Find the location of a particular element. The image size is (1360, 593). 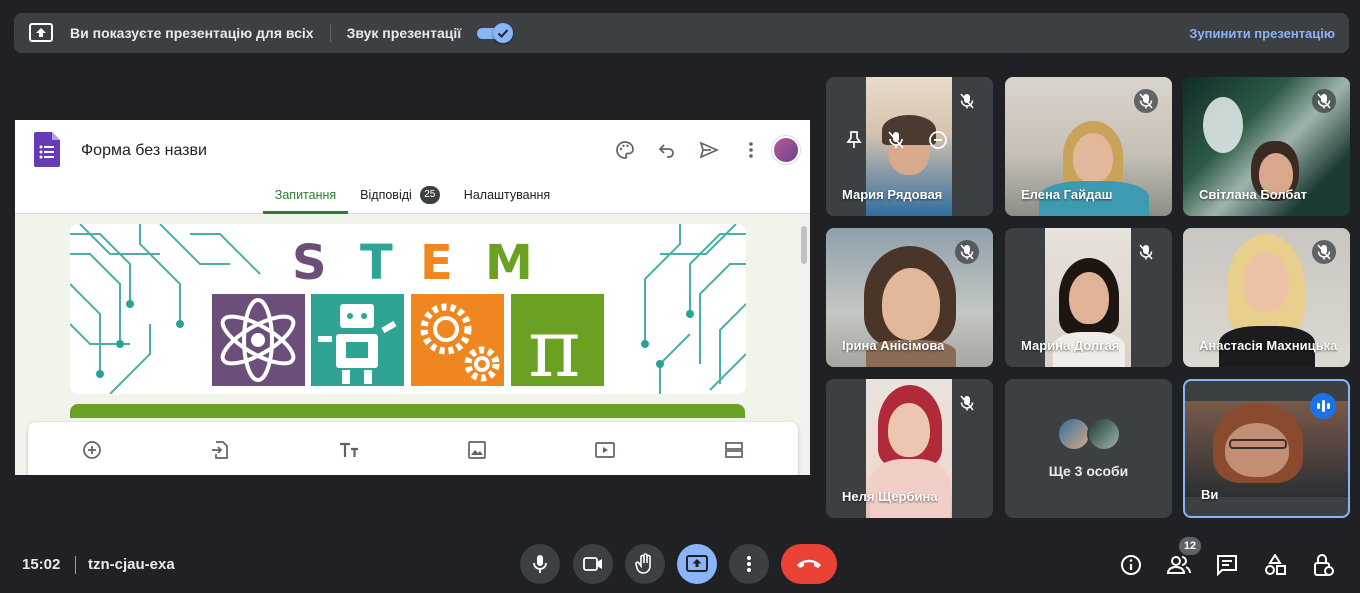

stem-letter-e: E is located at coordinates (436, 263).